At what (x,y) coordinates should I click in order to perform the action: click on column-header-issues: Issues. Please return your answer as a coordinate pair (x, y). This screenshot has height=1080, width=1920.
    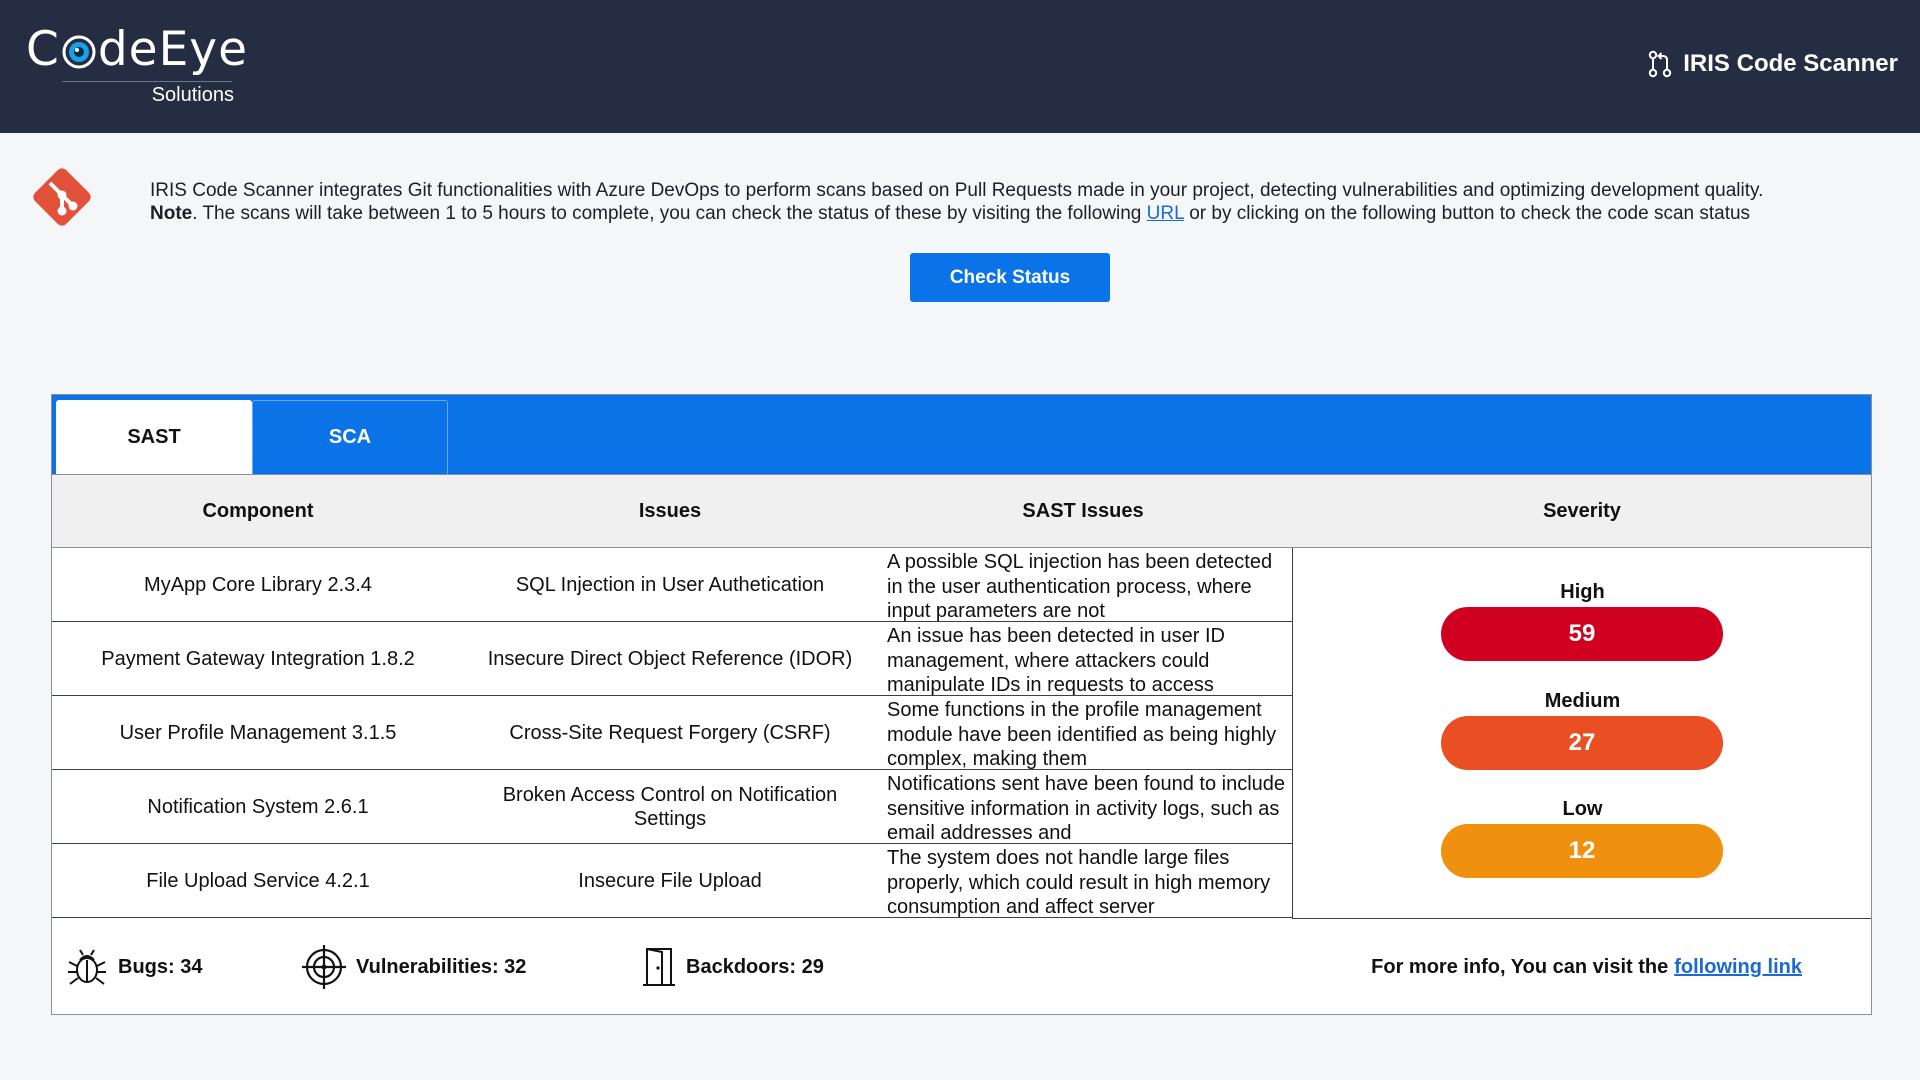
    Looking at the image, I should click on (670, 510).